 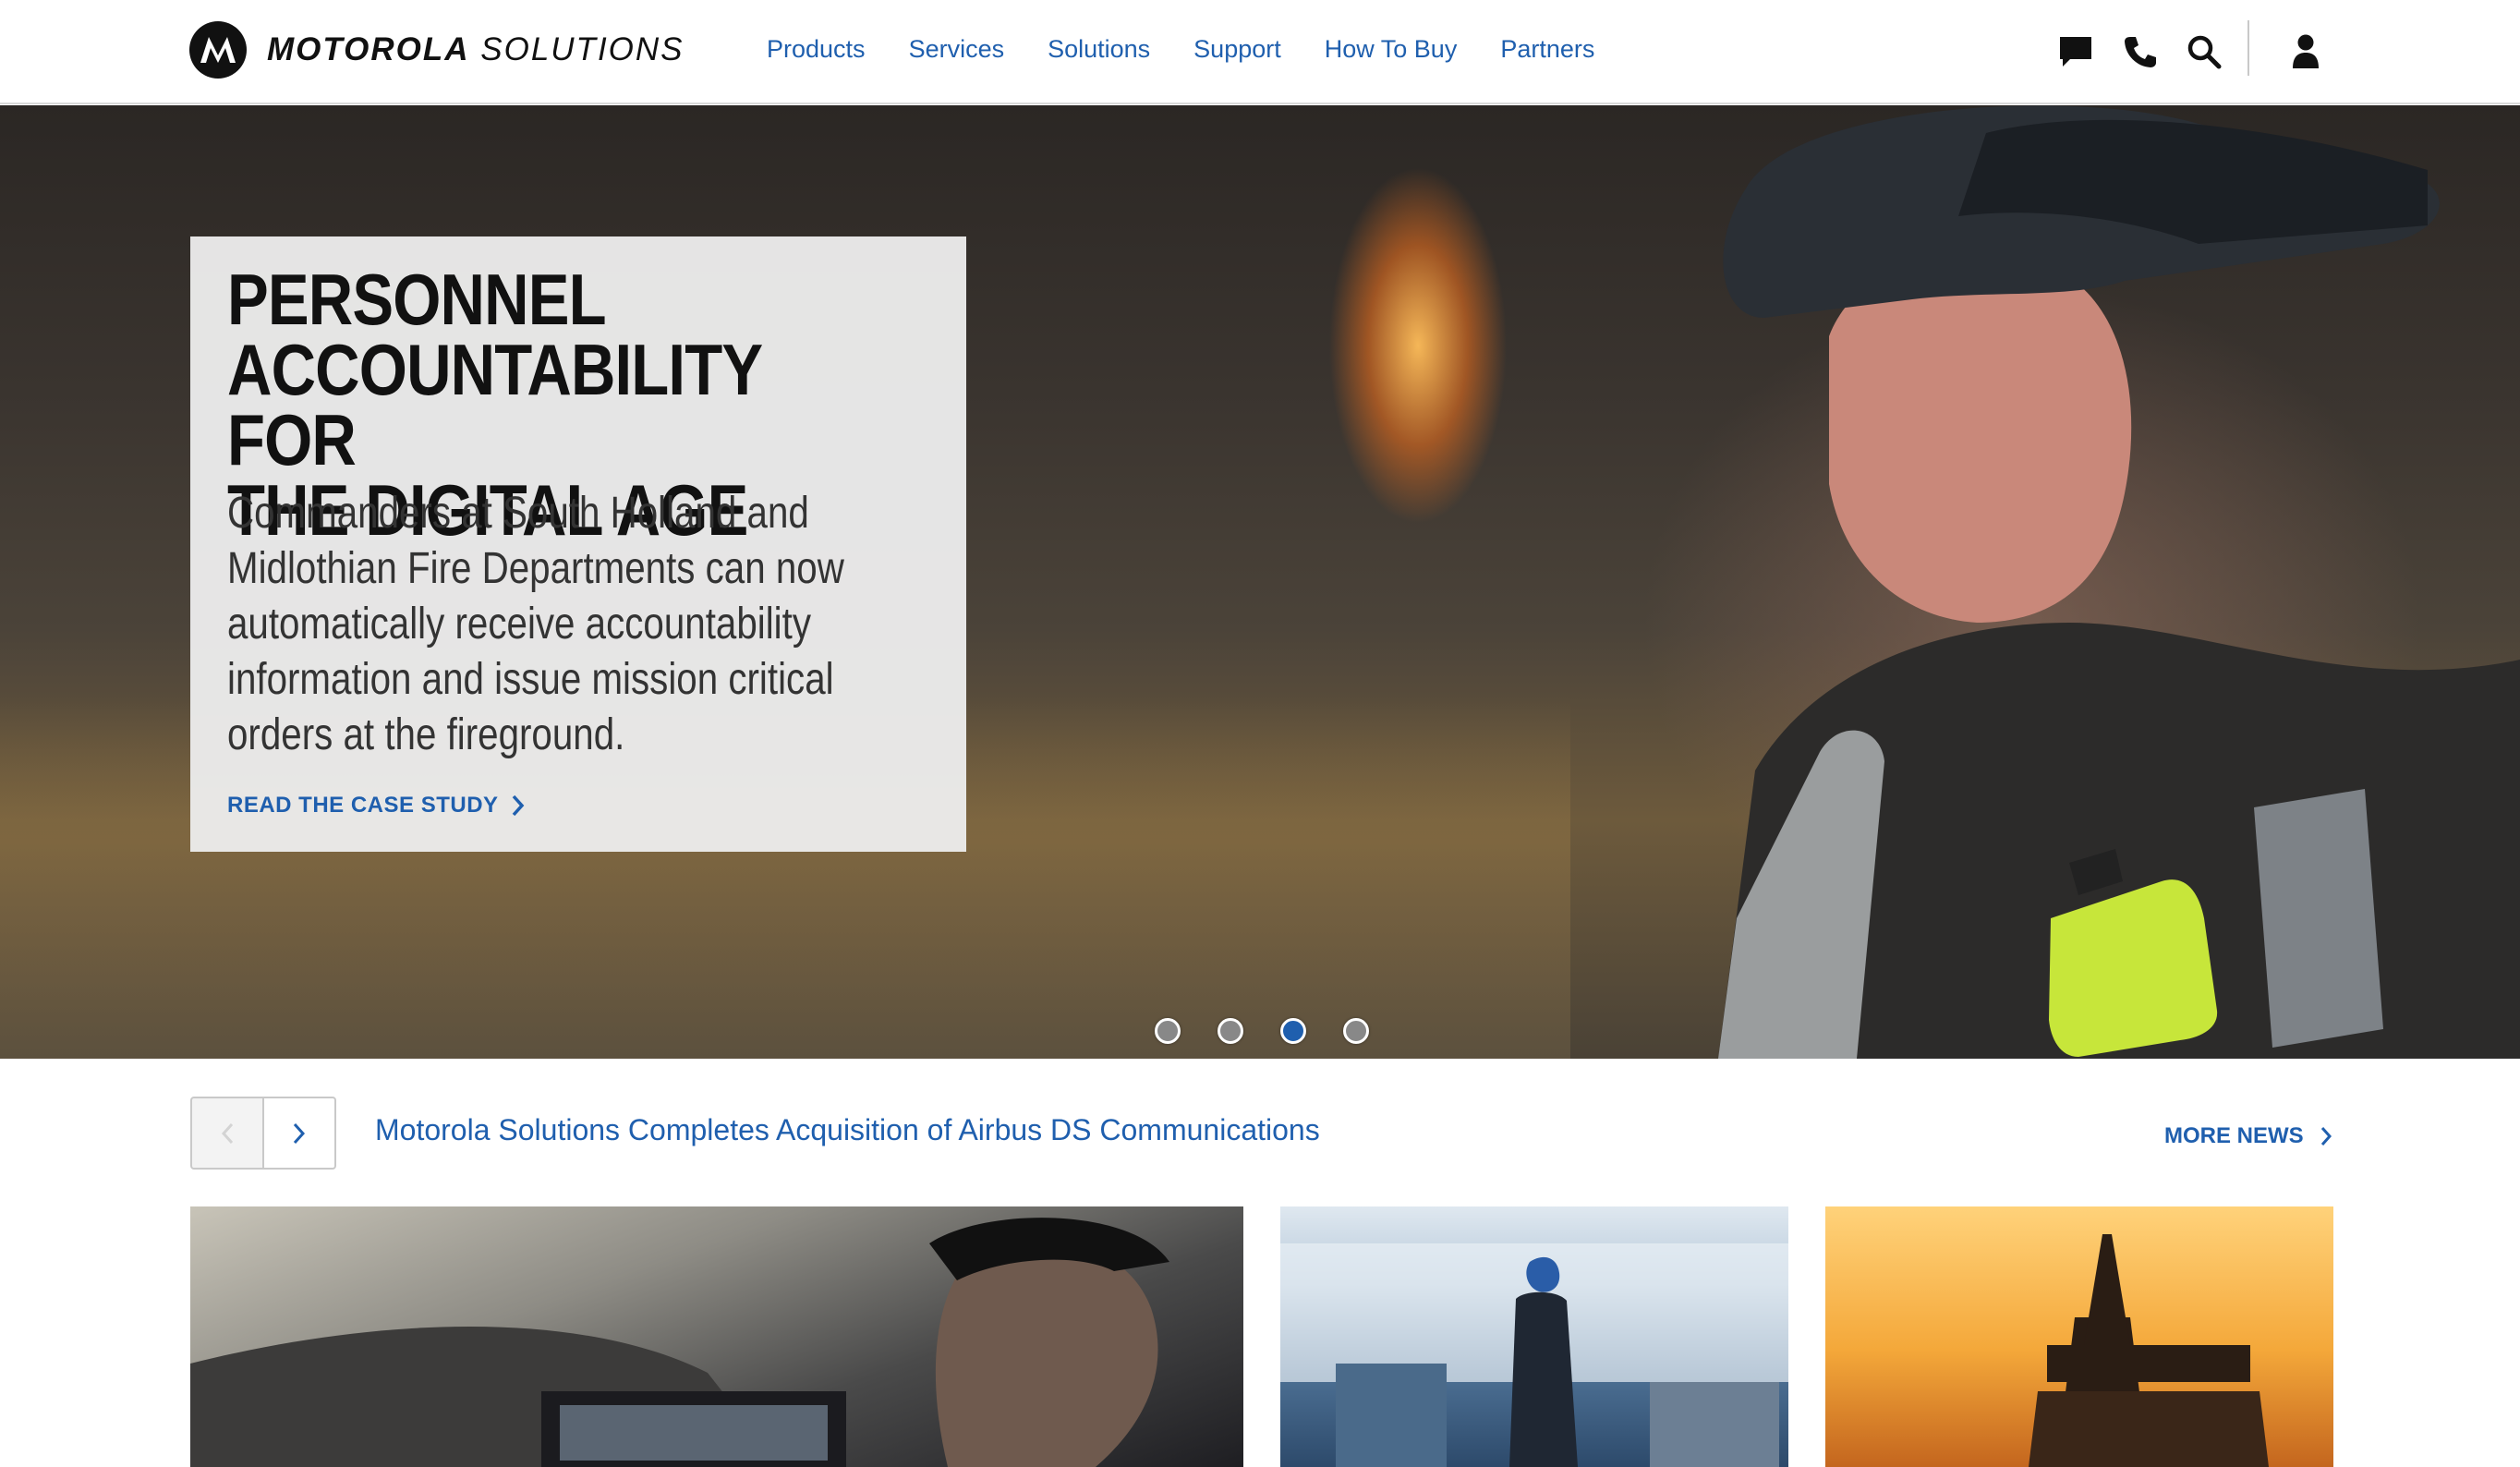 I want to click on feature-card-oil-rig, so click(x=2079, y=1336).